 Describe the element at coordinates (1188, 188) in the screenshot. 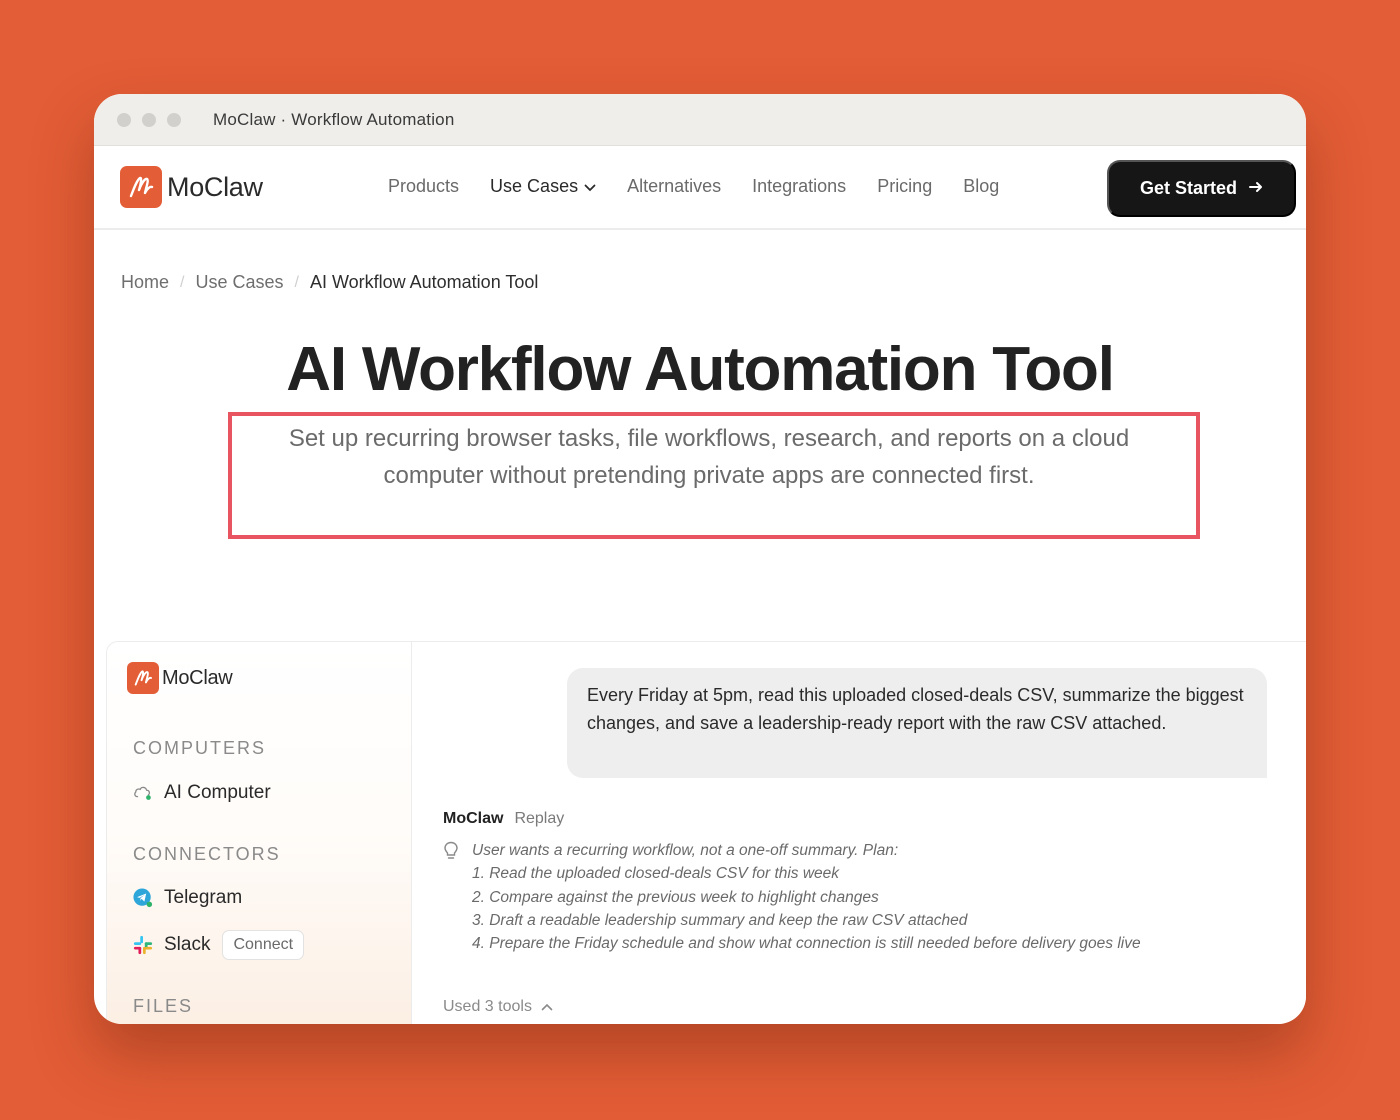

I see `get-started-label: Get Started` at that location.